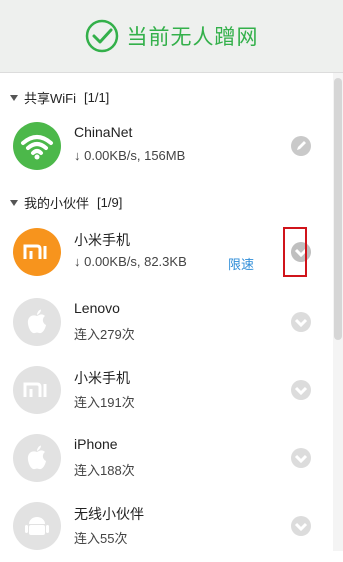  I want to click on status-title: 当前无人蹭网, so click(192, 37).